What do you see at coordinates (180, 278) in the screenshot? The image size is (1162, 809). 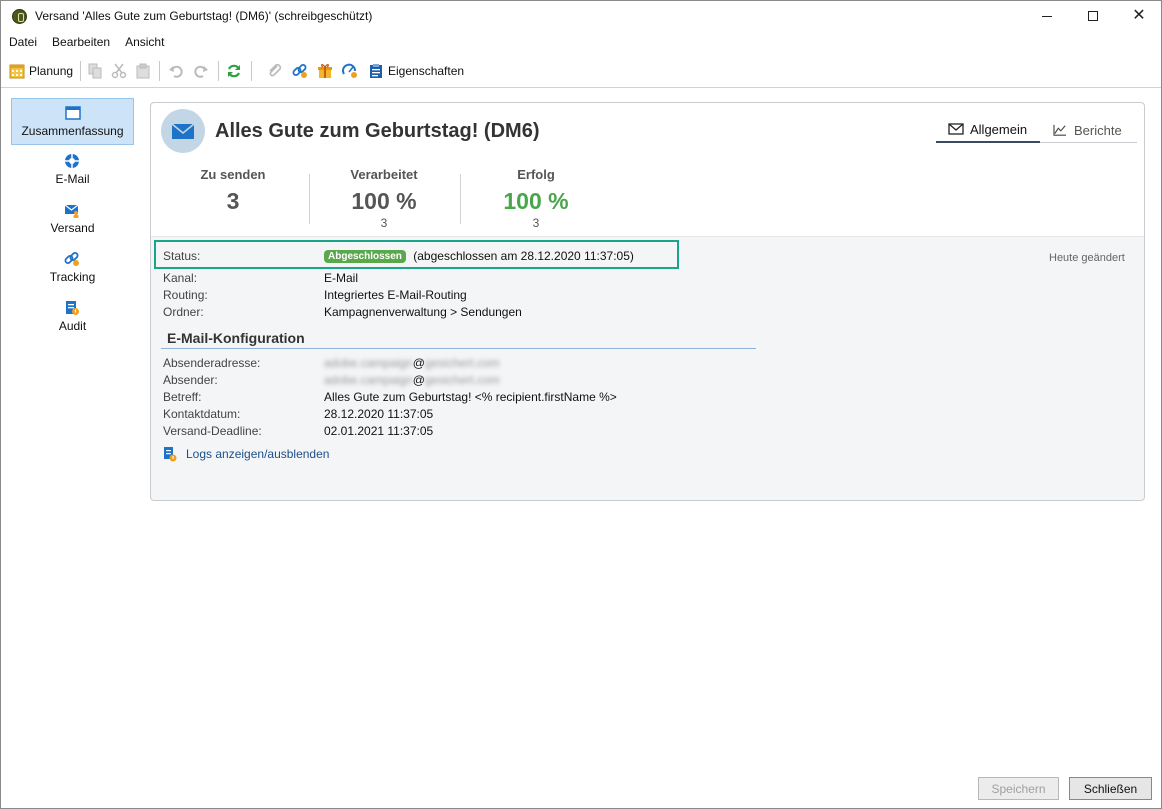 I see `kanal-label: Kanal:` at bounding box center [180, 278].